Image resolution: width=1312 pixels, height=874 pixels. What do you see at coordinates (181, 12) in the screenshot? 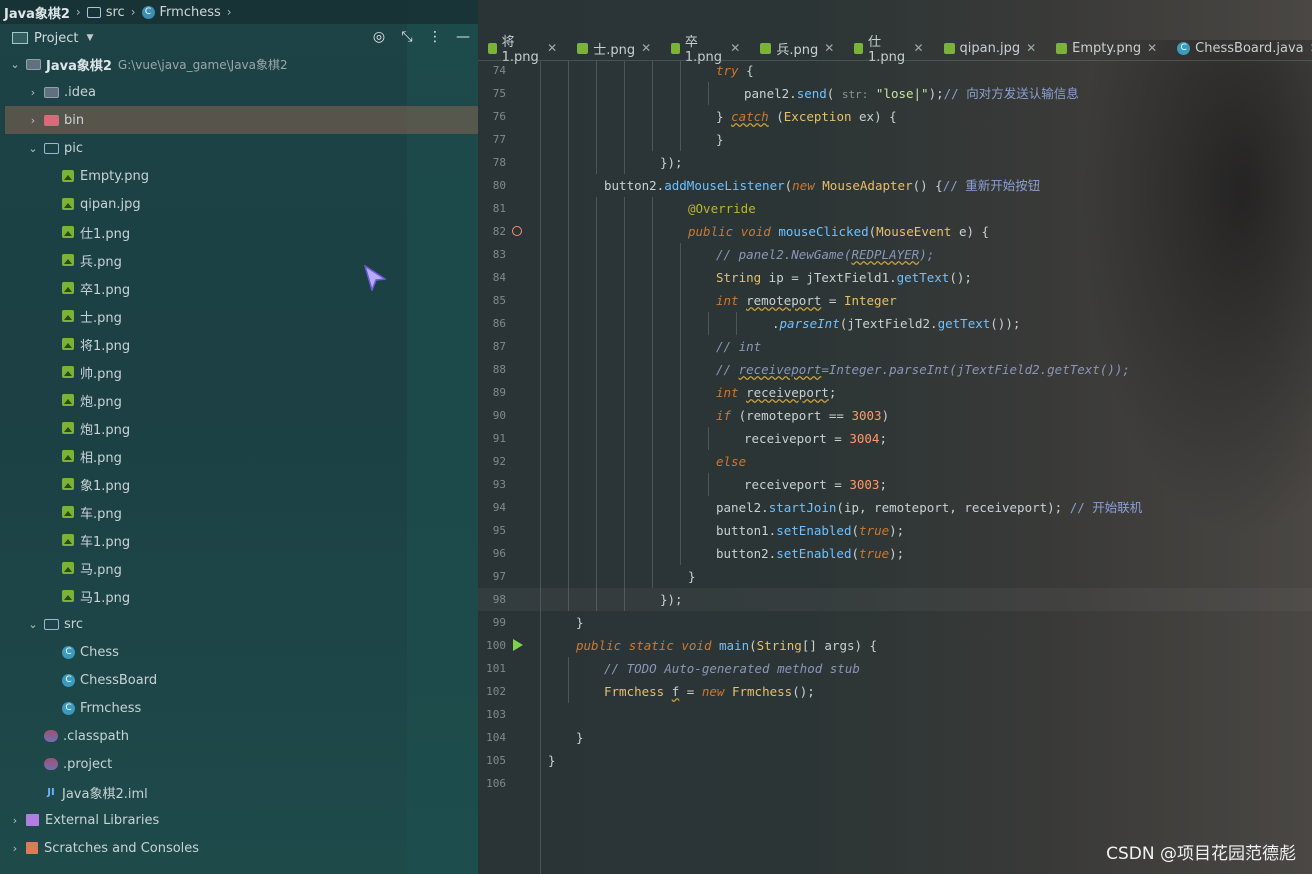
I see `breadcrumb-class: C Frmchess` at bounding box center [181, 12].